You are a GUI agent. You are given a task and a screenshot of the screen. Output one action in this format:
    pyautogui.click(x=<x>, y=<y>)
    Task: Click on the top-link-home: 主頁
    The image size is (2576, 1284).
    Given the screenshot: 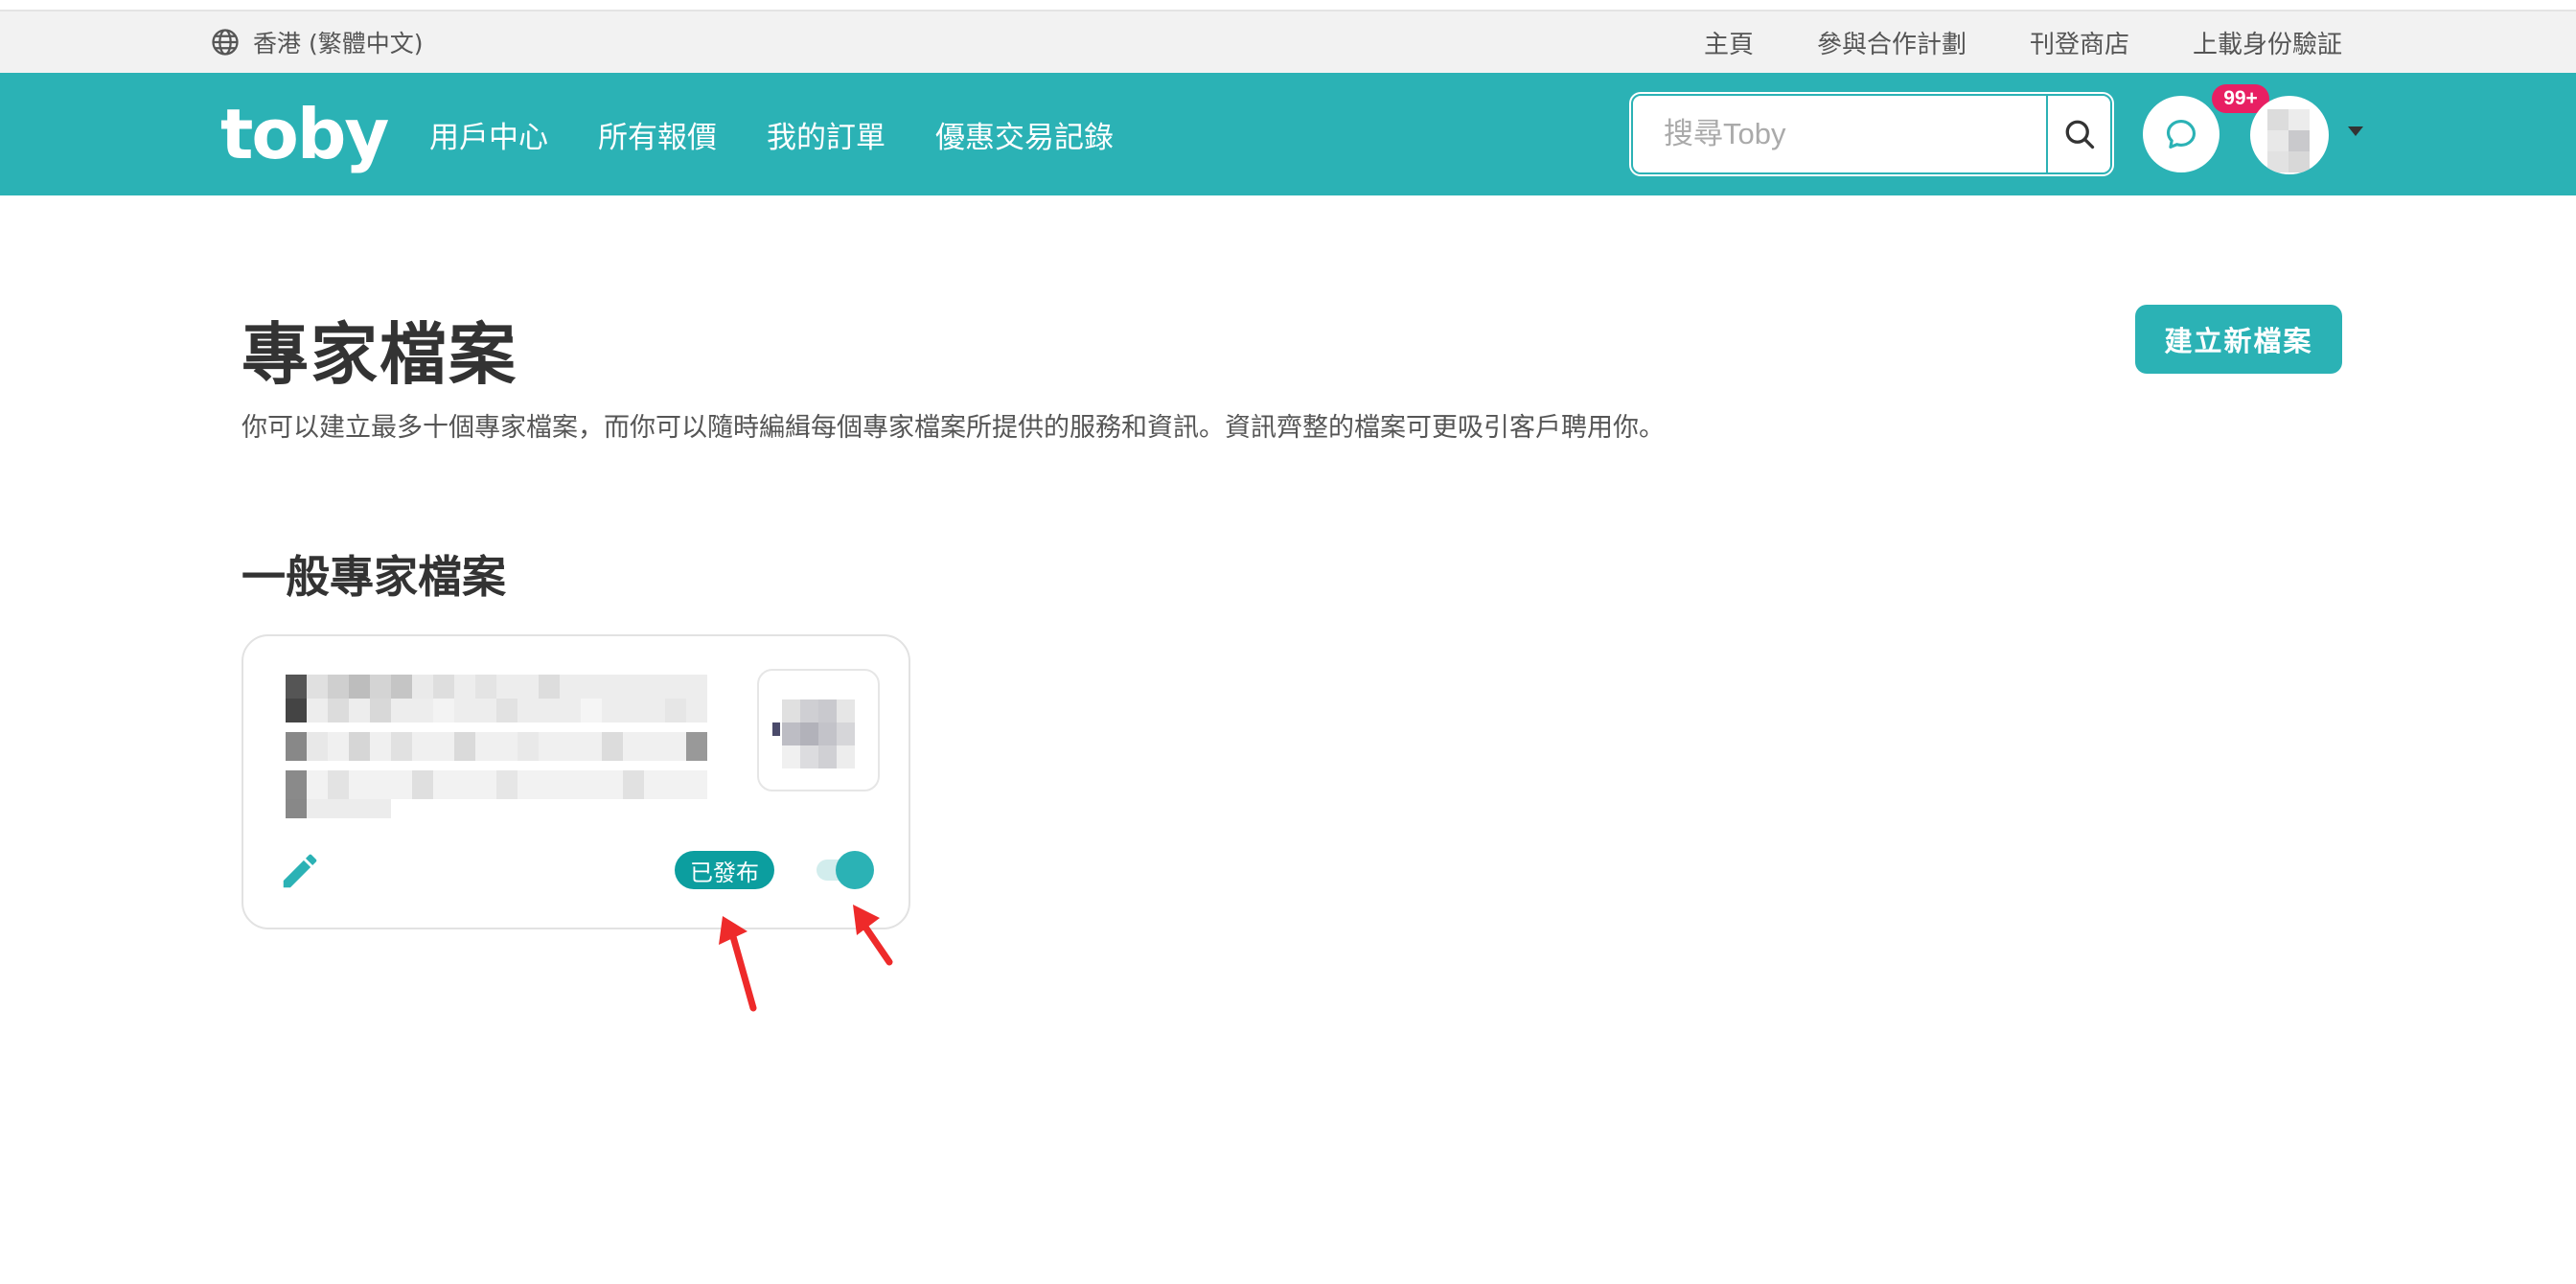 What is the action you would take?
    pyautogui.click(x=1729, y=42)
    